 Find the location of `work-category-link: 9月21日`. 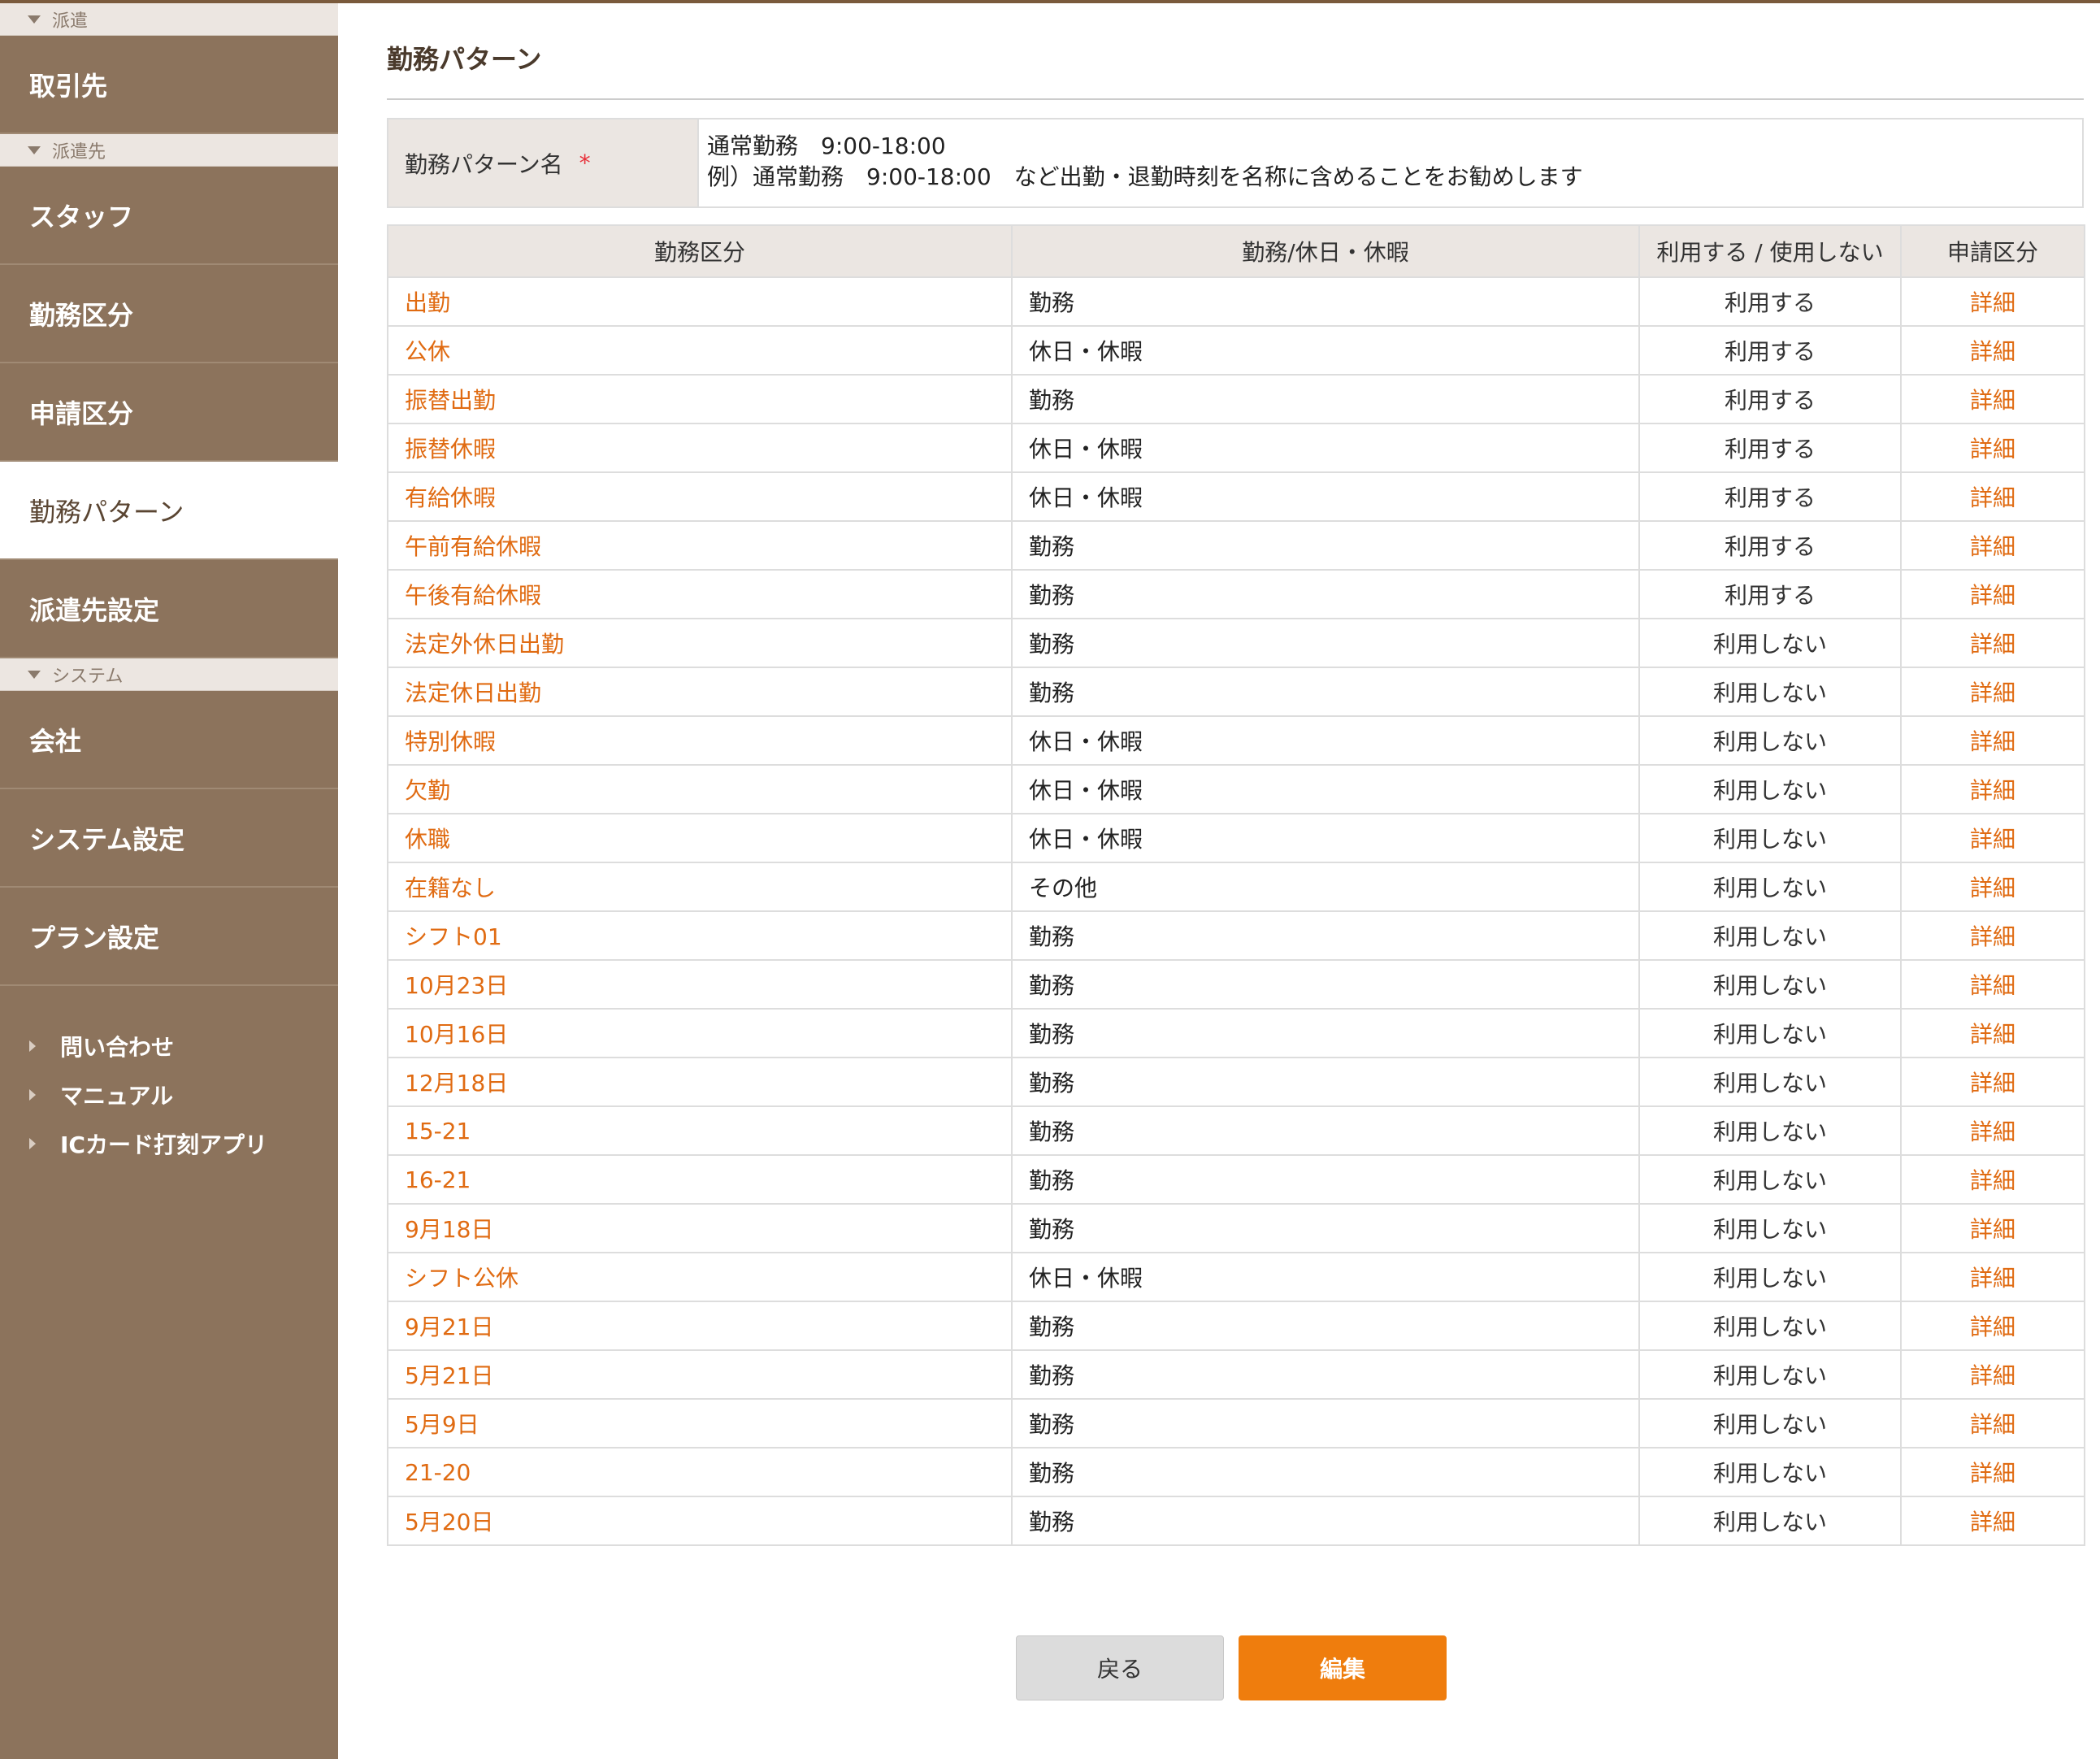

work-category-link: 9月21日 is located at coordinates (700, 1326).